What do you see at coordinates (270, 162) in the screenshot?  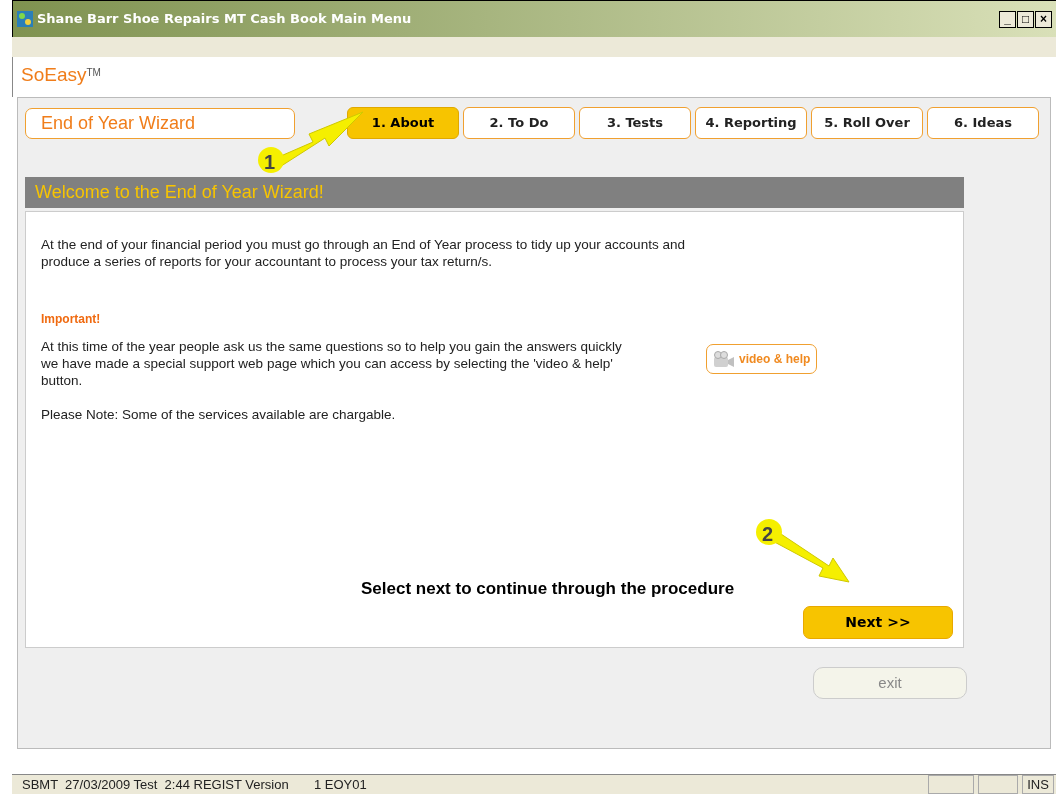 I see `callout-number: 1` at bounding box center [270, 162].